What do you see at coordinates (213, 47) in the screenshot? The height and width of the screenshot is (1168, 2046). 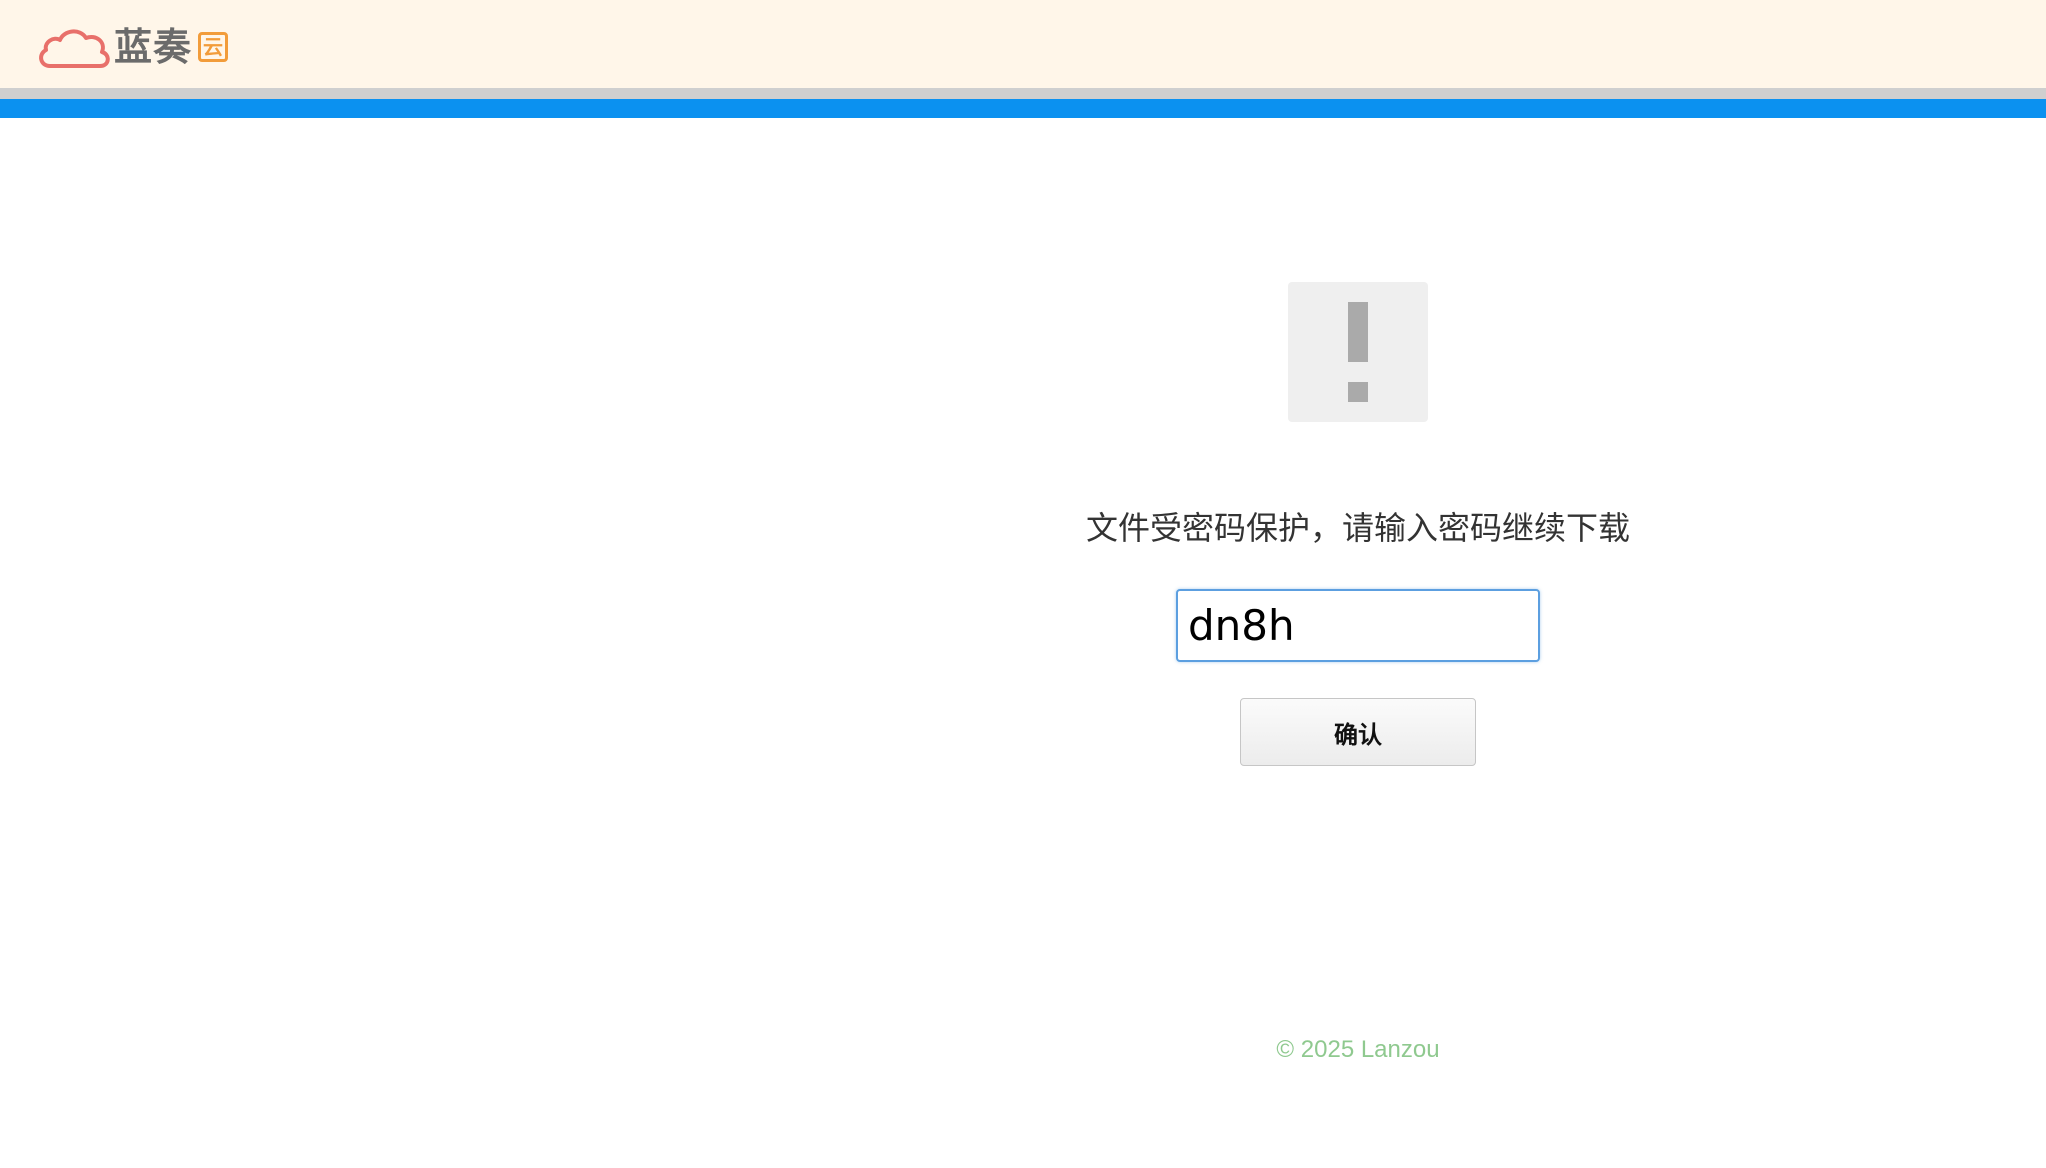 I see `logo-badge: 云` at bounding box center [213, 47].